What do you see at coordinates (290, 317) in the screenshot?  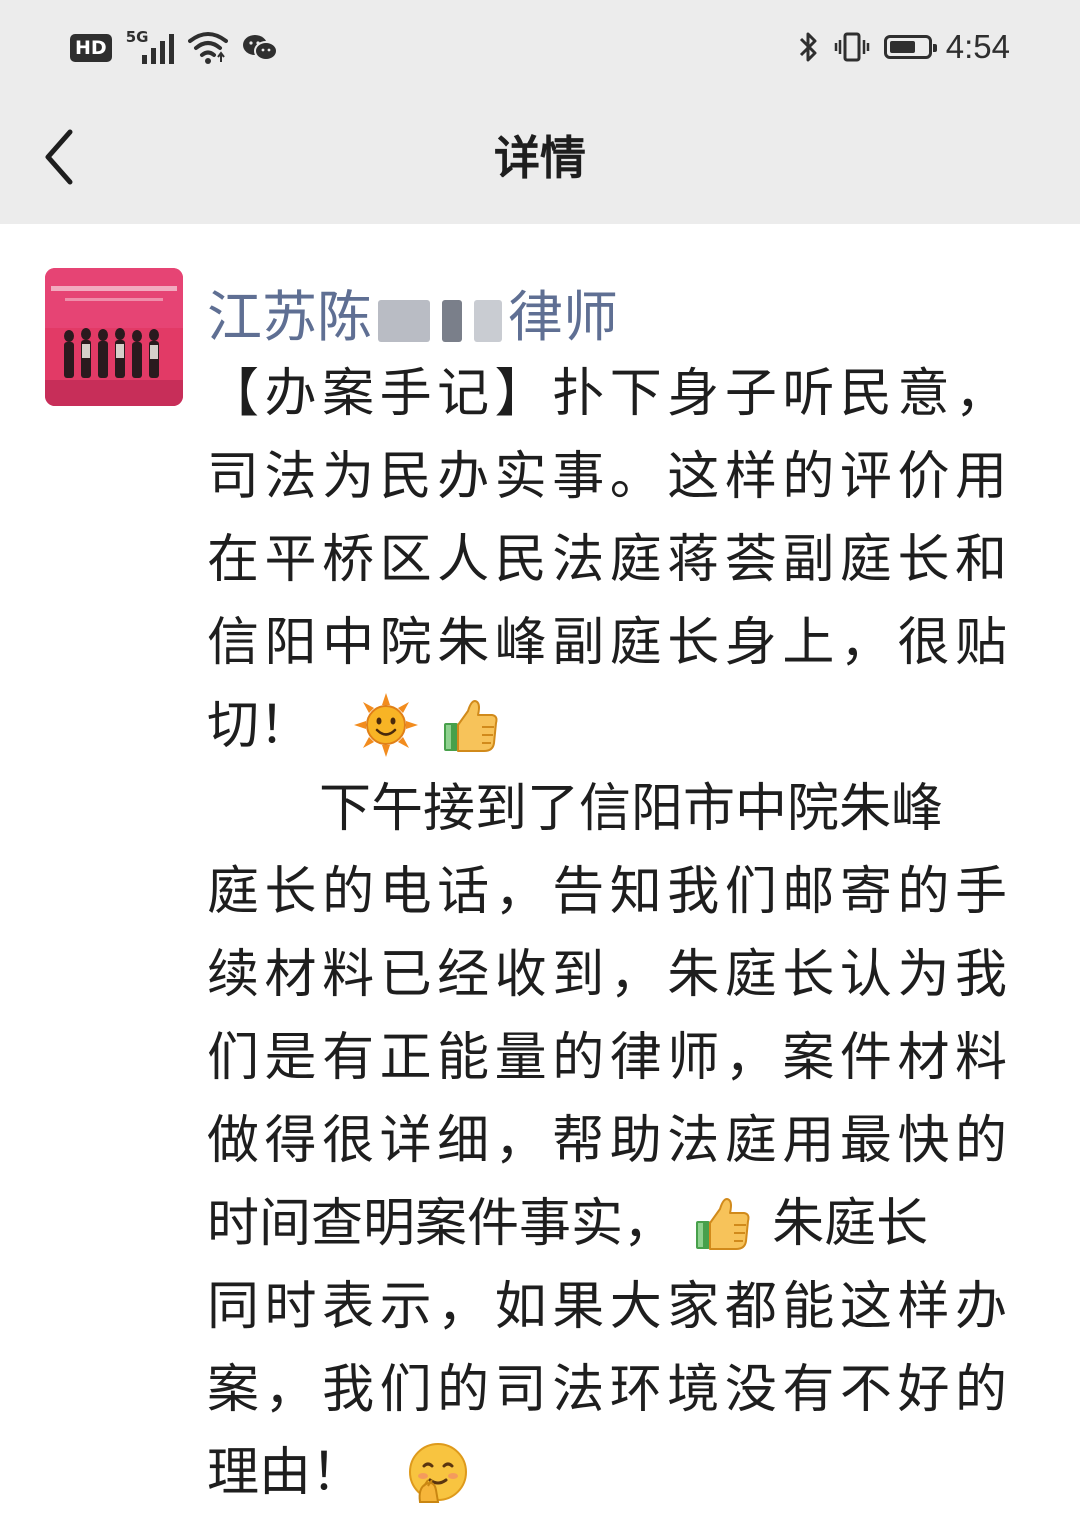 I see `author-name-prefix: 江苏陈` at bounding box center [290, 317].